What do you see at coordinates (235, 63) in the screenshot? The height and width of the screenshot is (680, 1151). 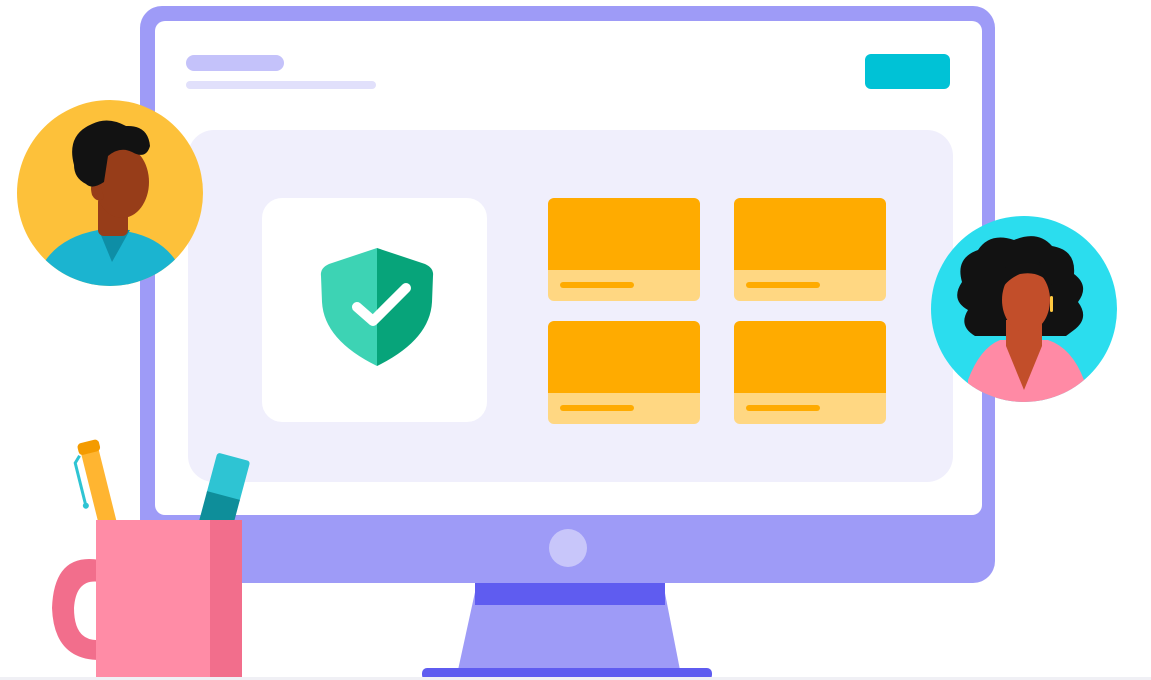 I see `screen-title-placeholder` at bounding box center [235, 63].